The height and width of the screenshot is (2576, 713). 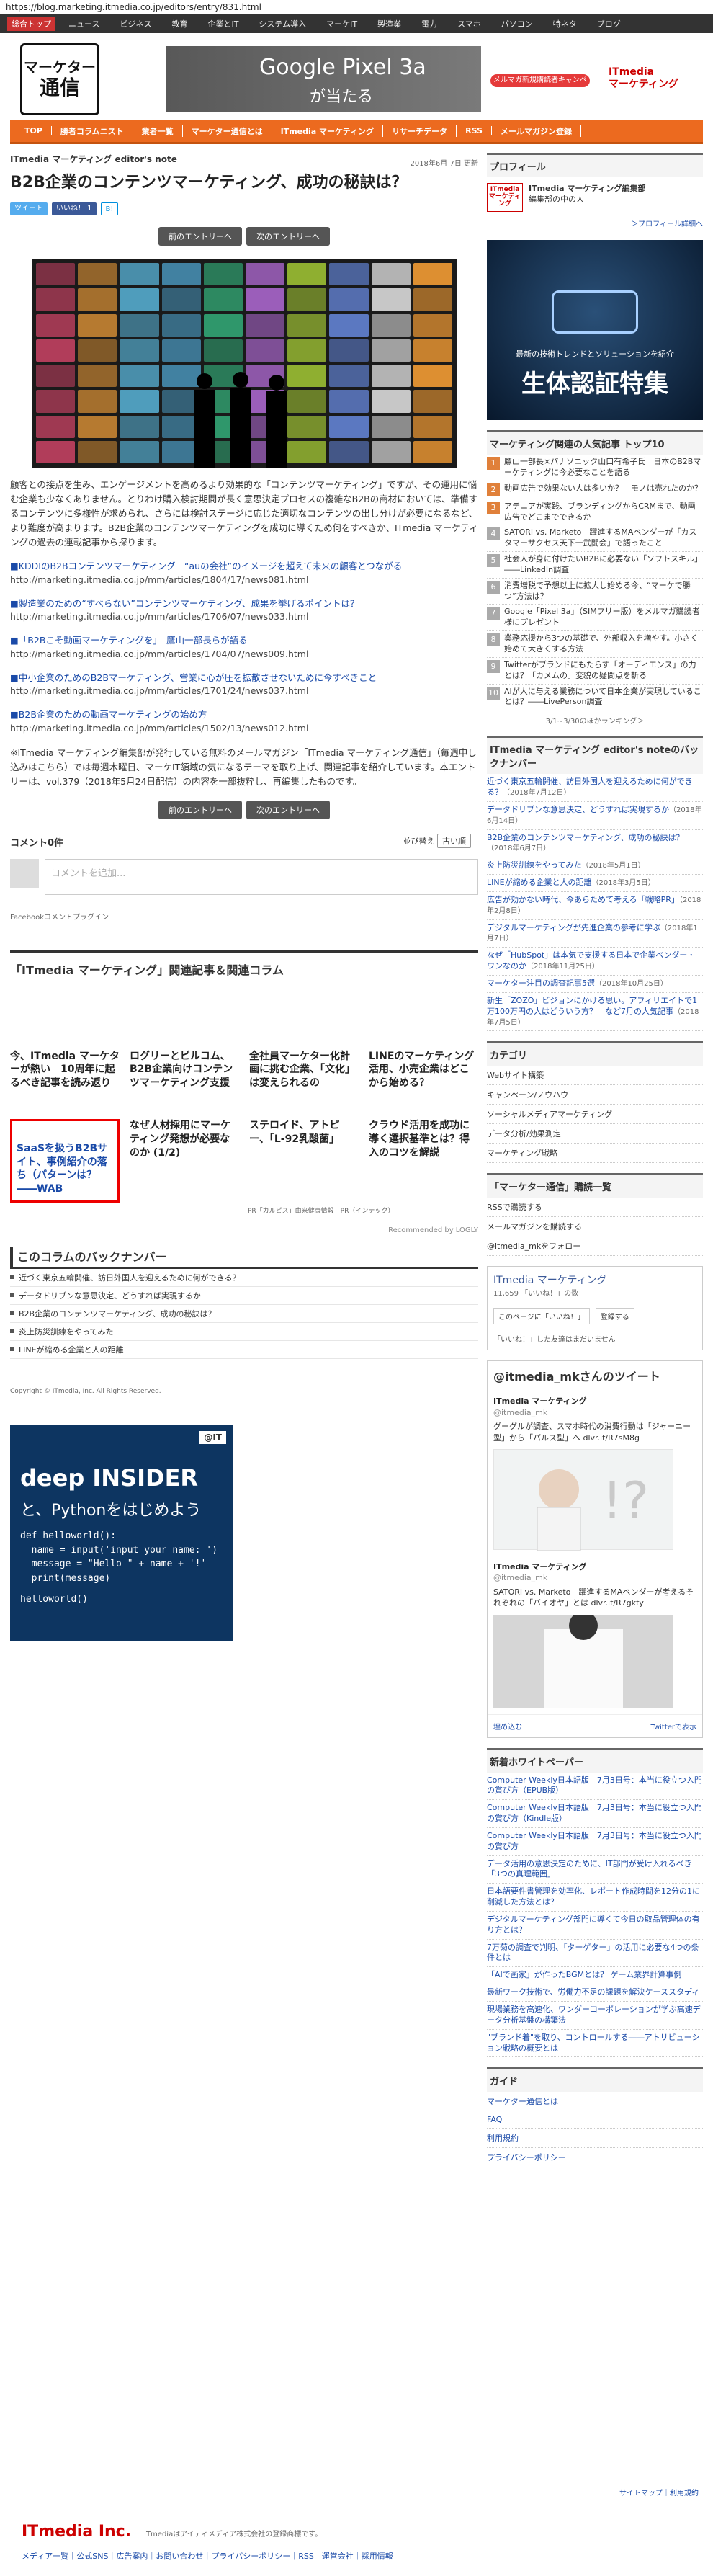 What do you see at coordinates (595, 1095) in the screenshot?
I see `category-item: キャンペーン/ノウハウ` at bounding box center [595, 1095].